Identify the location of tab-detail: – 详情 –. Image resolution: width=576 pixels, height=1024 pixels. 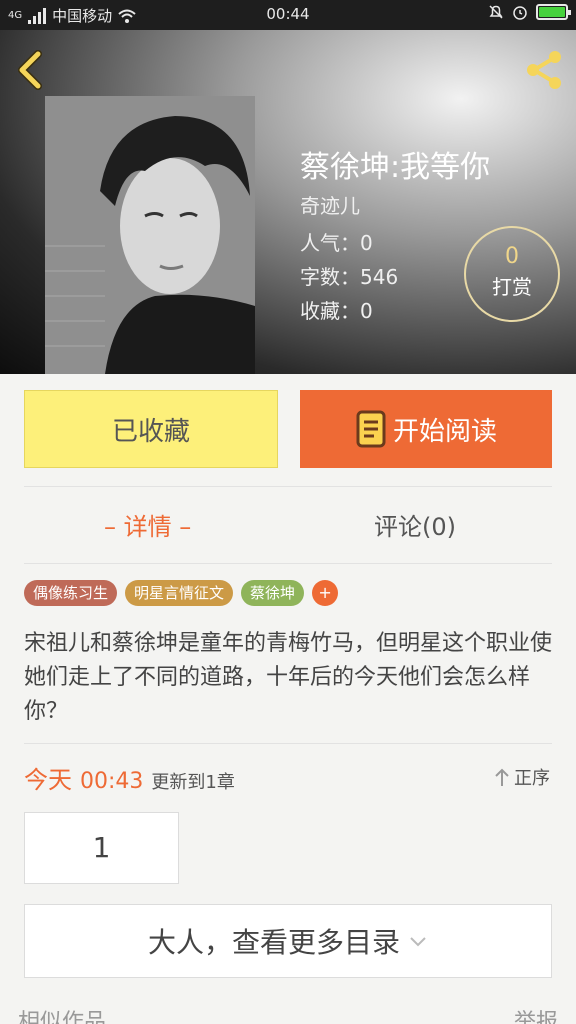
(147, 524).